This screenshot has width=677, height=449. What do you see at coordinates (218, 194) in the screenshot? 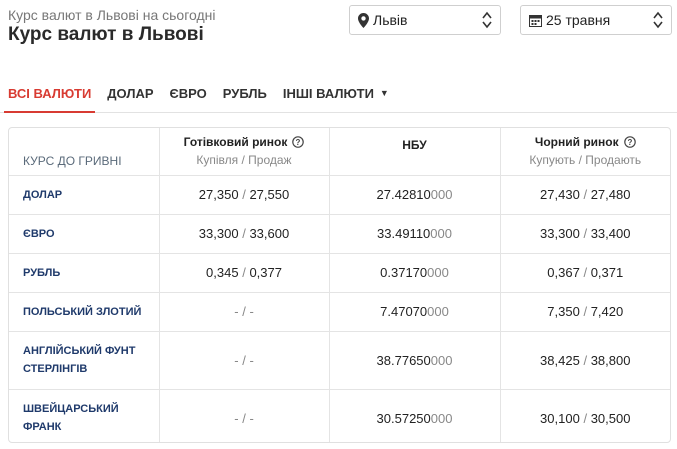
I see `buy-value: 27,350` at bounding box center [218, 194].